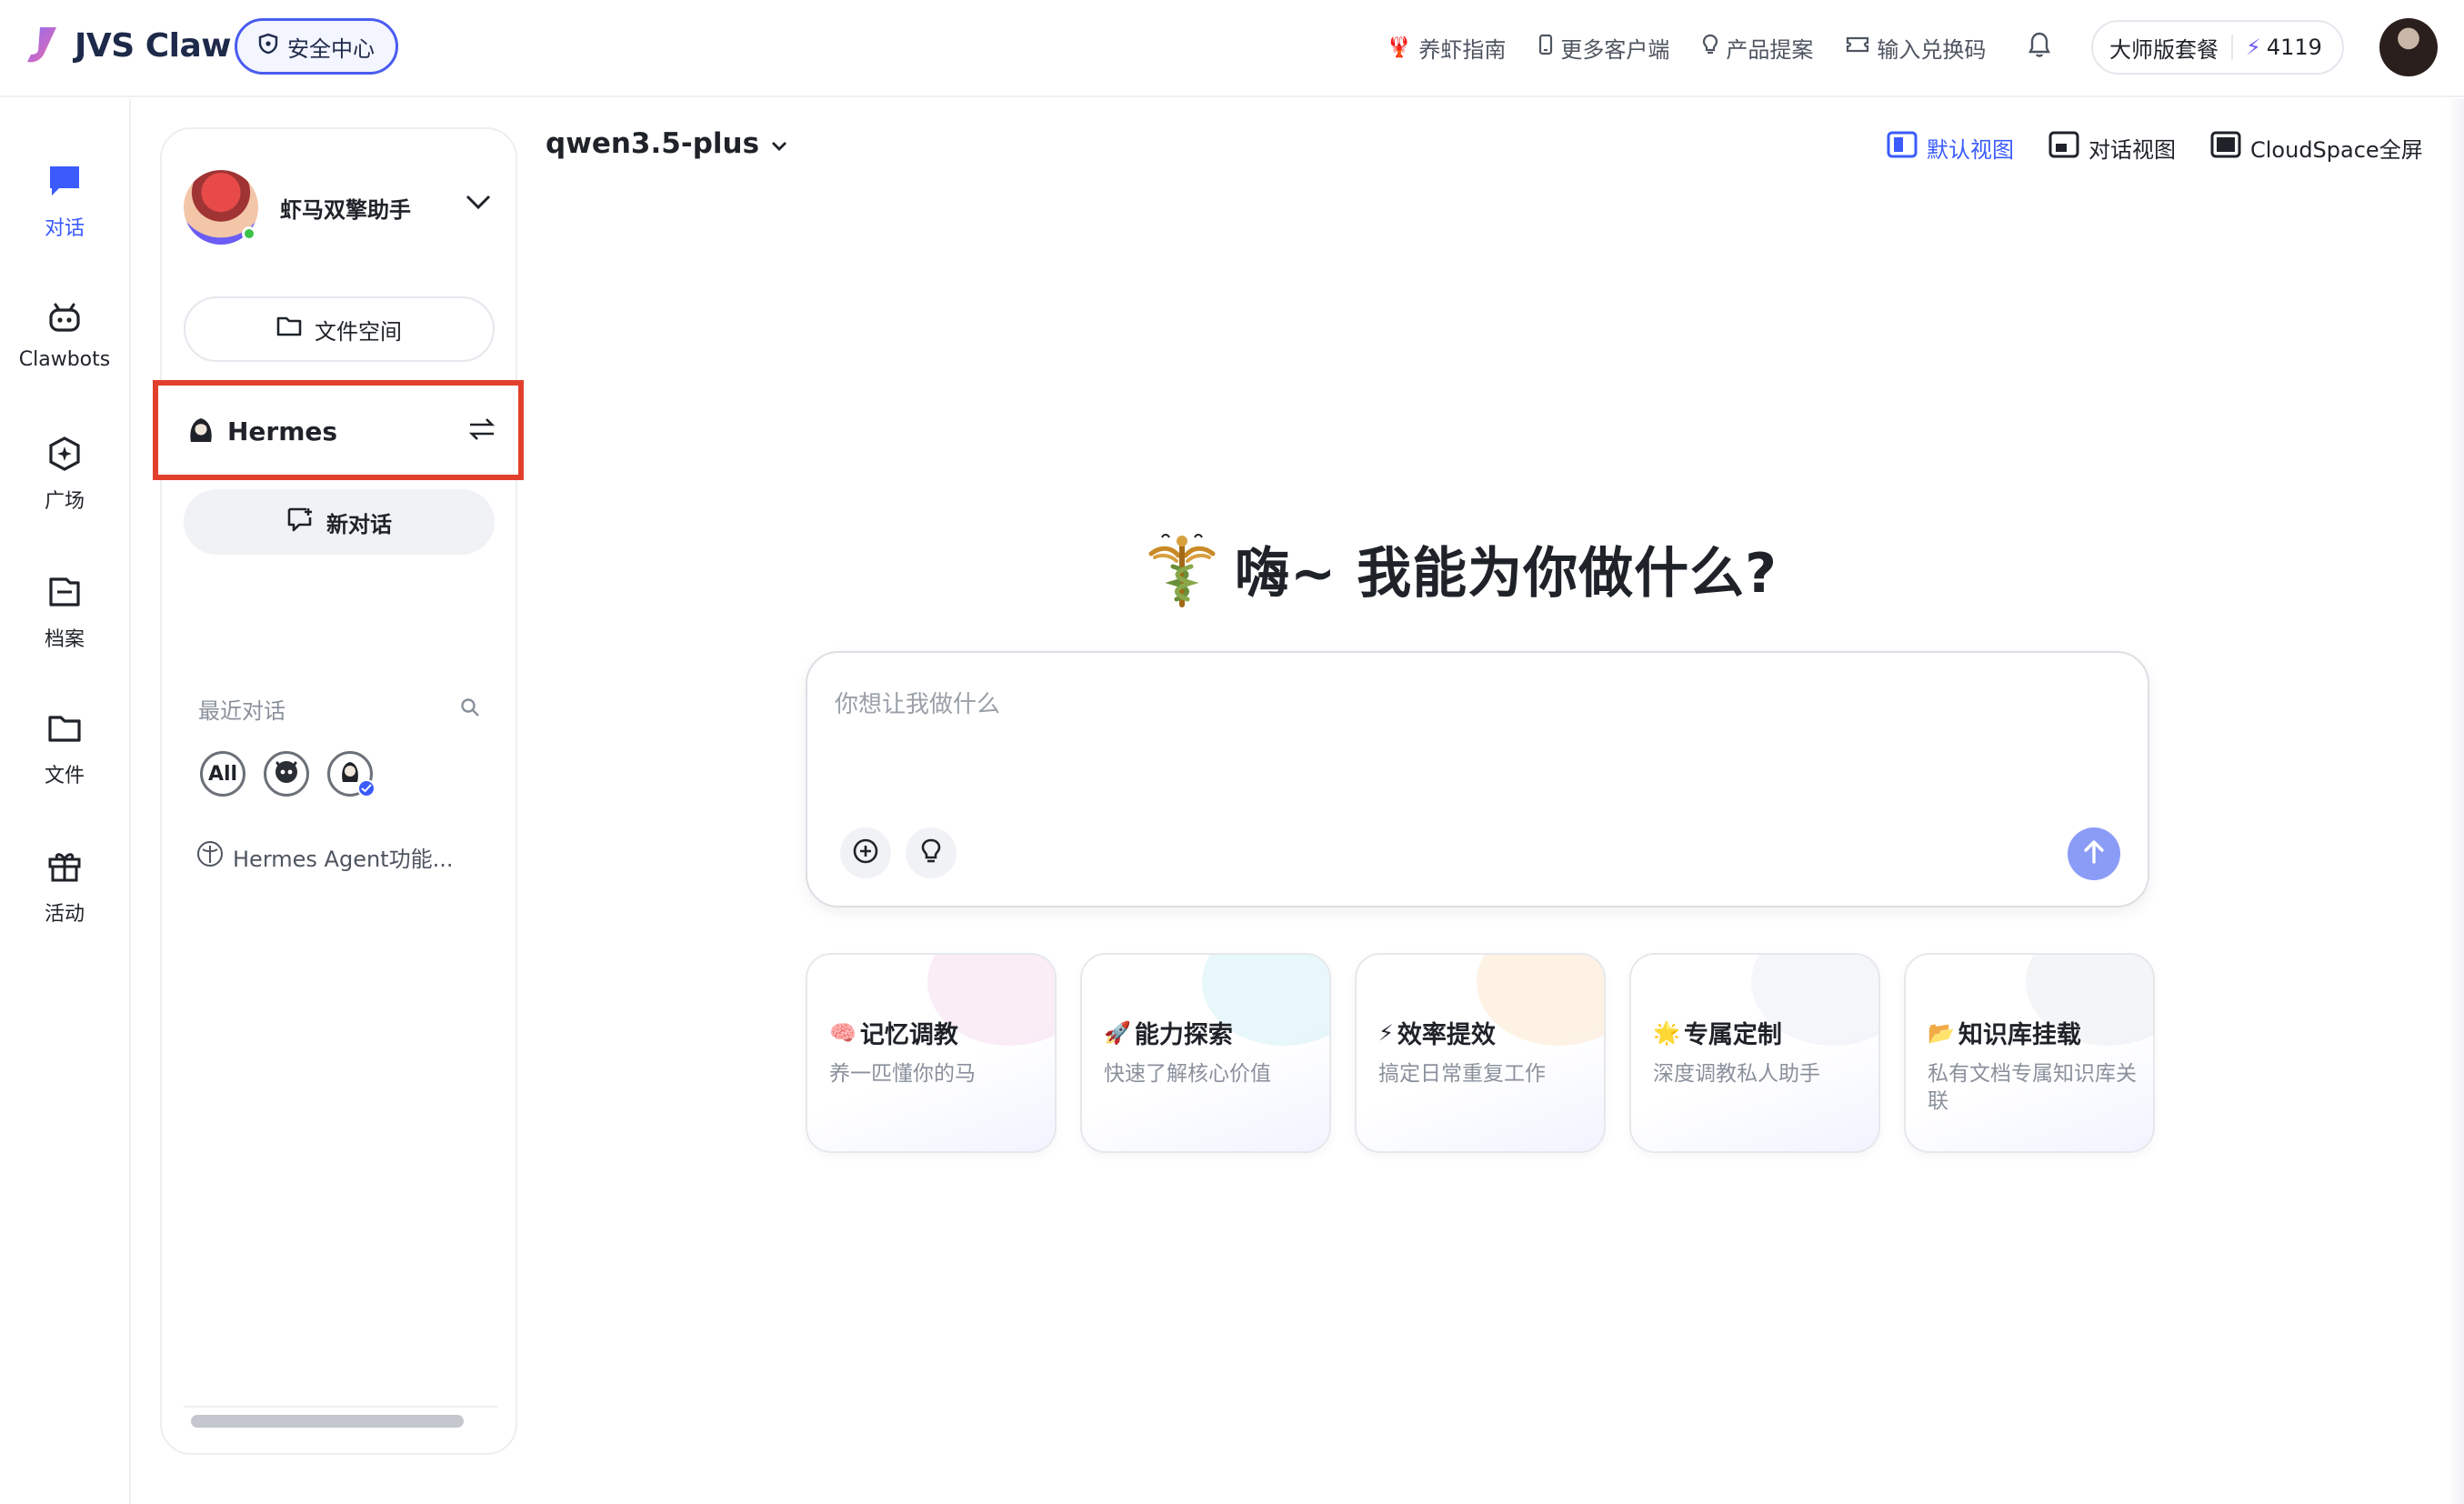 The width and height of the screenshot is (2464, 1504). Describe the element at coordinates (64, 914) in the screenshot. I see `rail-item-label: 活动` at that location.